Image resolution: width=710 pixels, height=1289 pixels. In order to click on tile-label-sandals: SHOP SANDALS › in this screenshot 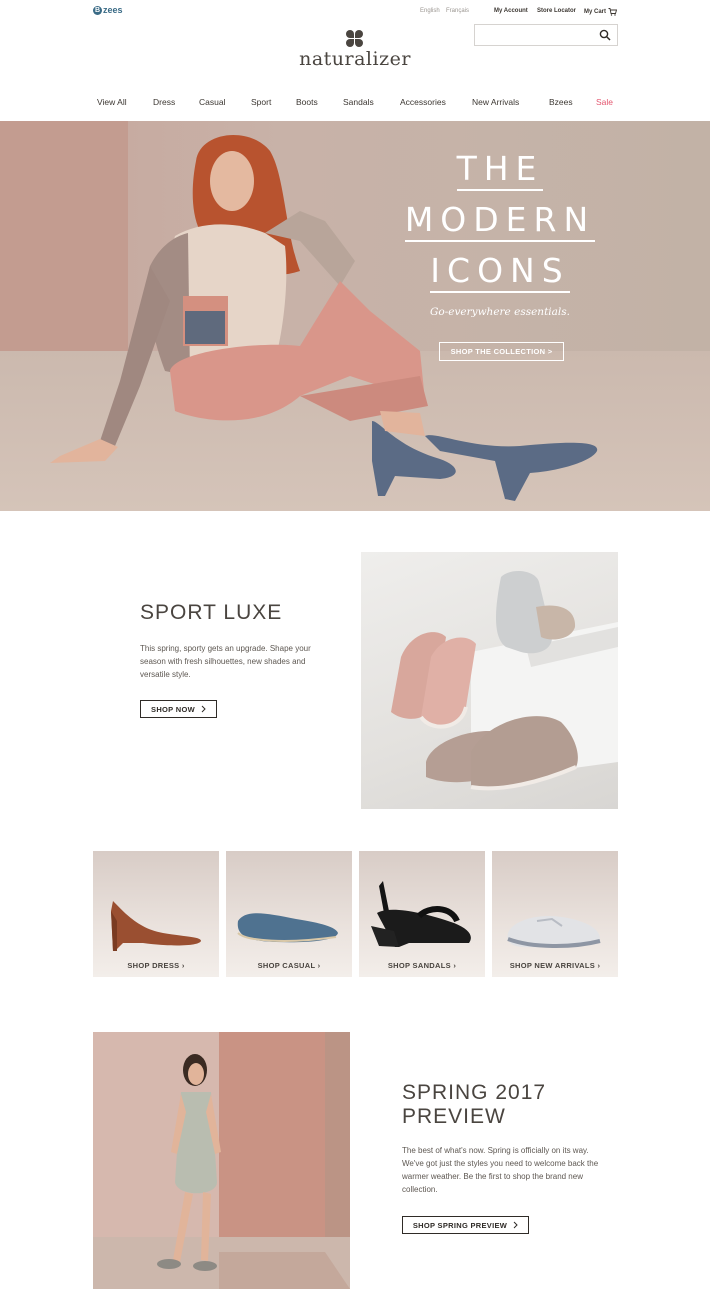, I will do `click(422, 965)`.